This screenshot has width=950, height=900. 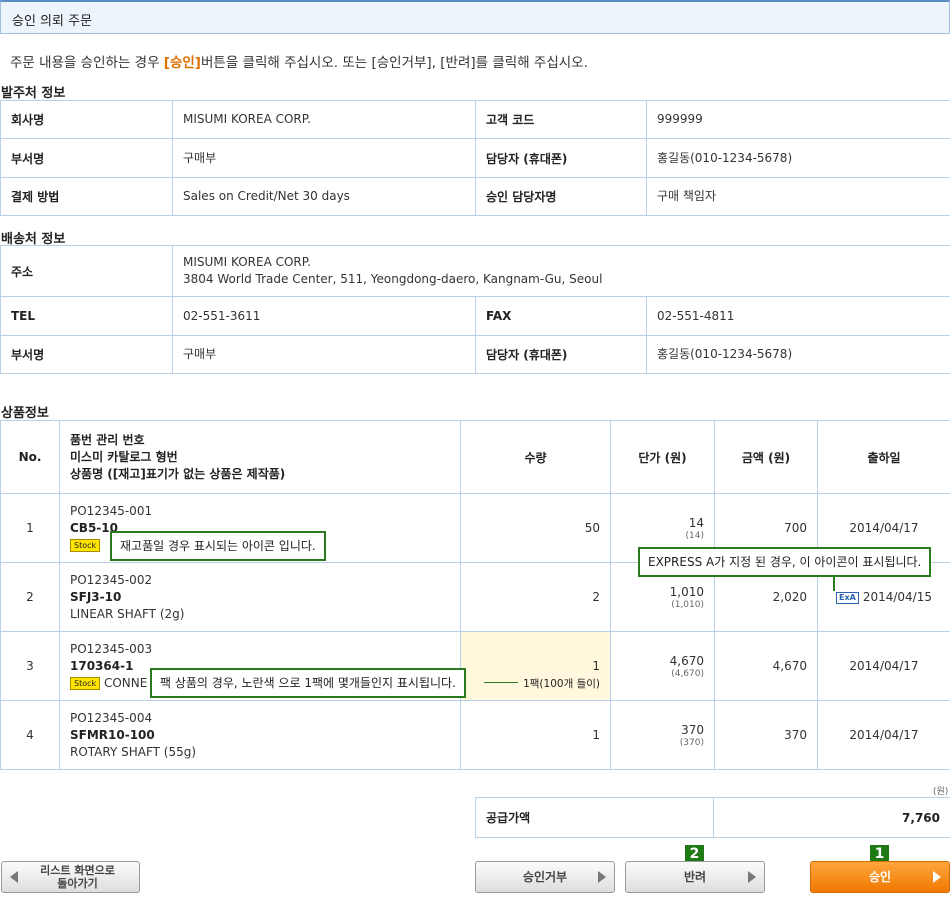 What do you see at coordinates (86, 119) in the screenshot?
I see `company-label: 회사명` at bounding box center [86, 119].